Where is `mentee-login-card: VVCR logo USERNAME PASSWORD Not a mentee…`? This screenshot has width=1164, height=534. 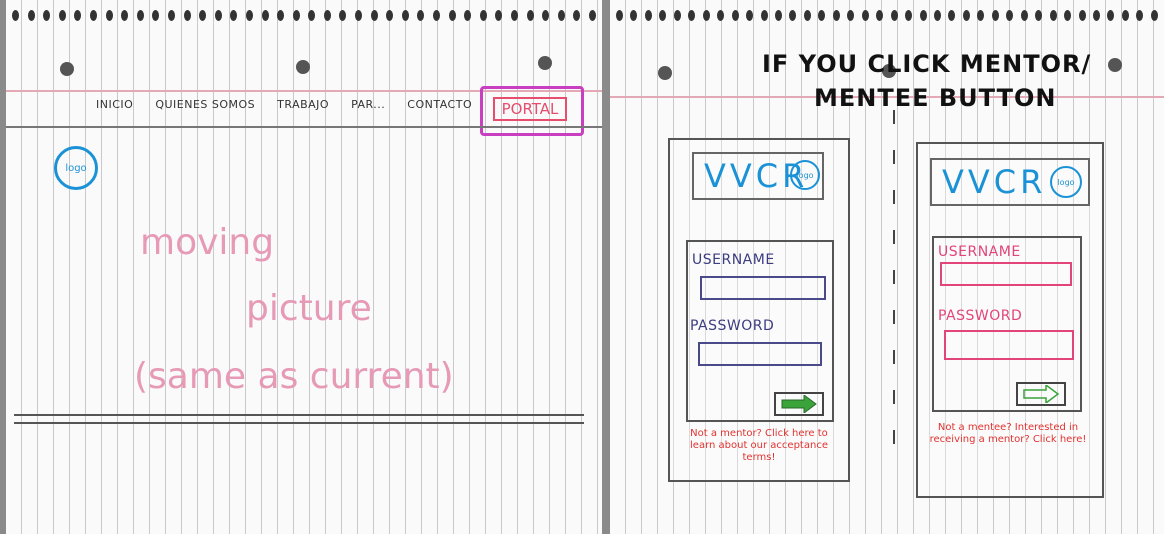 mentee-login-card: VVCR logo USERNAME PASSWORD Not a mentee… is located at coordinates (1010, 320).